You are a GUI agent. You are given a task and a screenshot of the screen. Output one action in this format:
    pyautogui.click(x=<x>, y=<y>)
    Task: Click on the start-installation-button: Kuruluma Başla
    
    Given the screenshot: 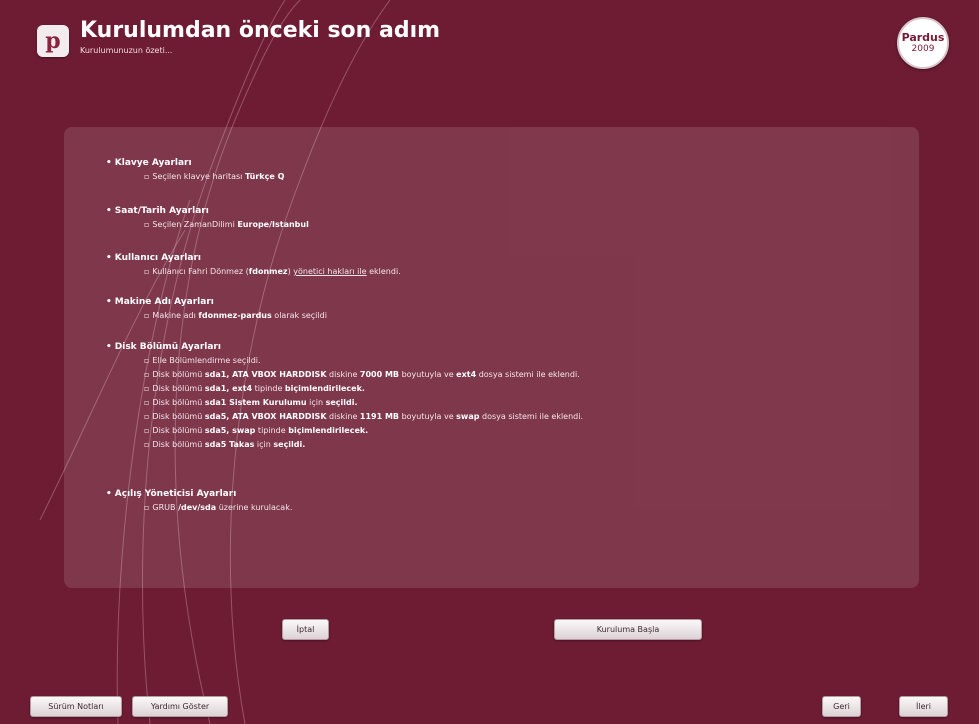 What is the action you would take?
    pyautogui.click(x=628, y=629)
    